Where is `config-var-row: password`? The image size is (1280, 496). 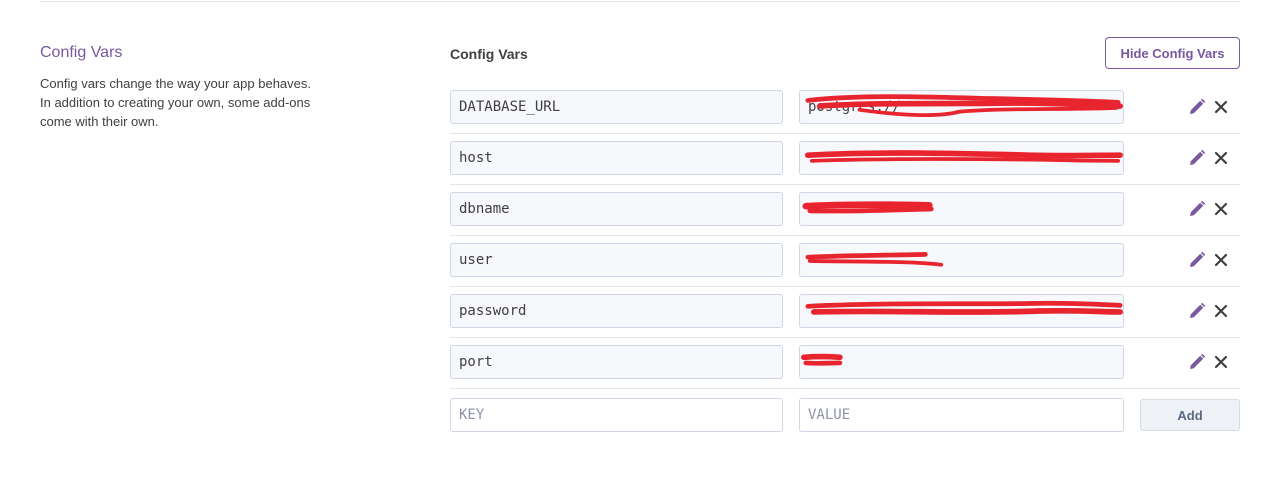
config-var-row: password is located at coordinates (845, 312).